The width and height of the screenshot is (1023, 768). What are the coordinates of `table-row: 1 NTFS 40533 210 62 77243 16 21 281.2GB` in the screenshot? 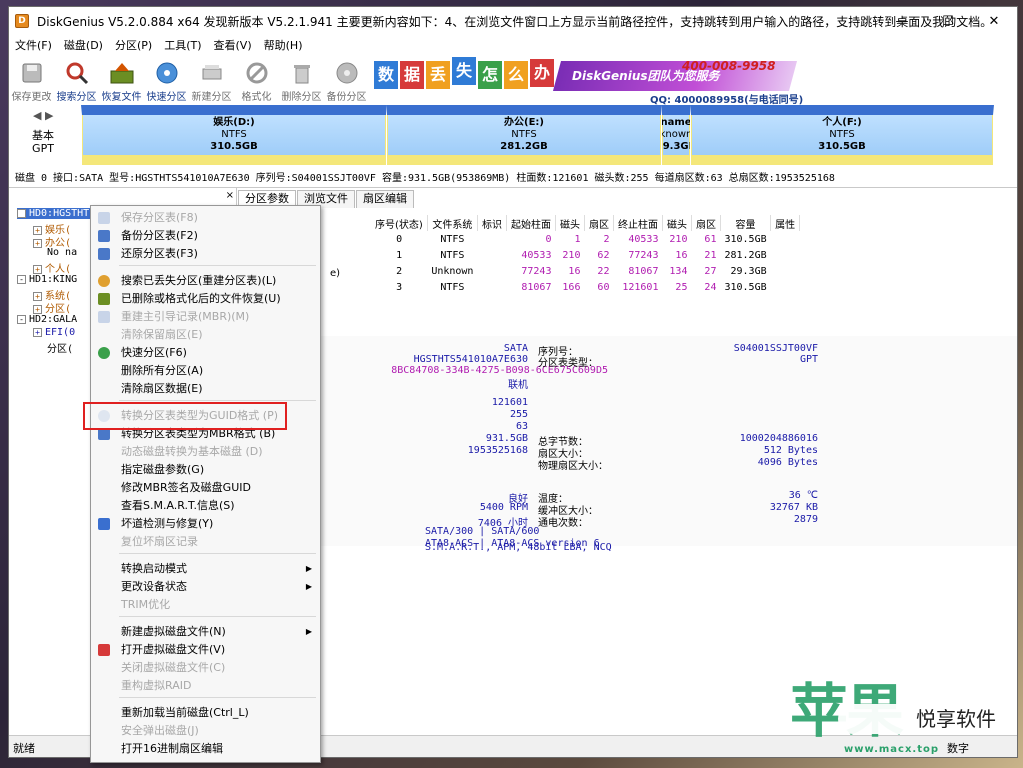 It's located at (585, 255).